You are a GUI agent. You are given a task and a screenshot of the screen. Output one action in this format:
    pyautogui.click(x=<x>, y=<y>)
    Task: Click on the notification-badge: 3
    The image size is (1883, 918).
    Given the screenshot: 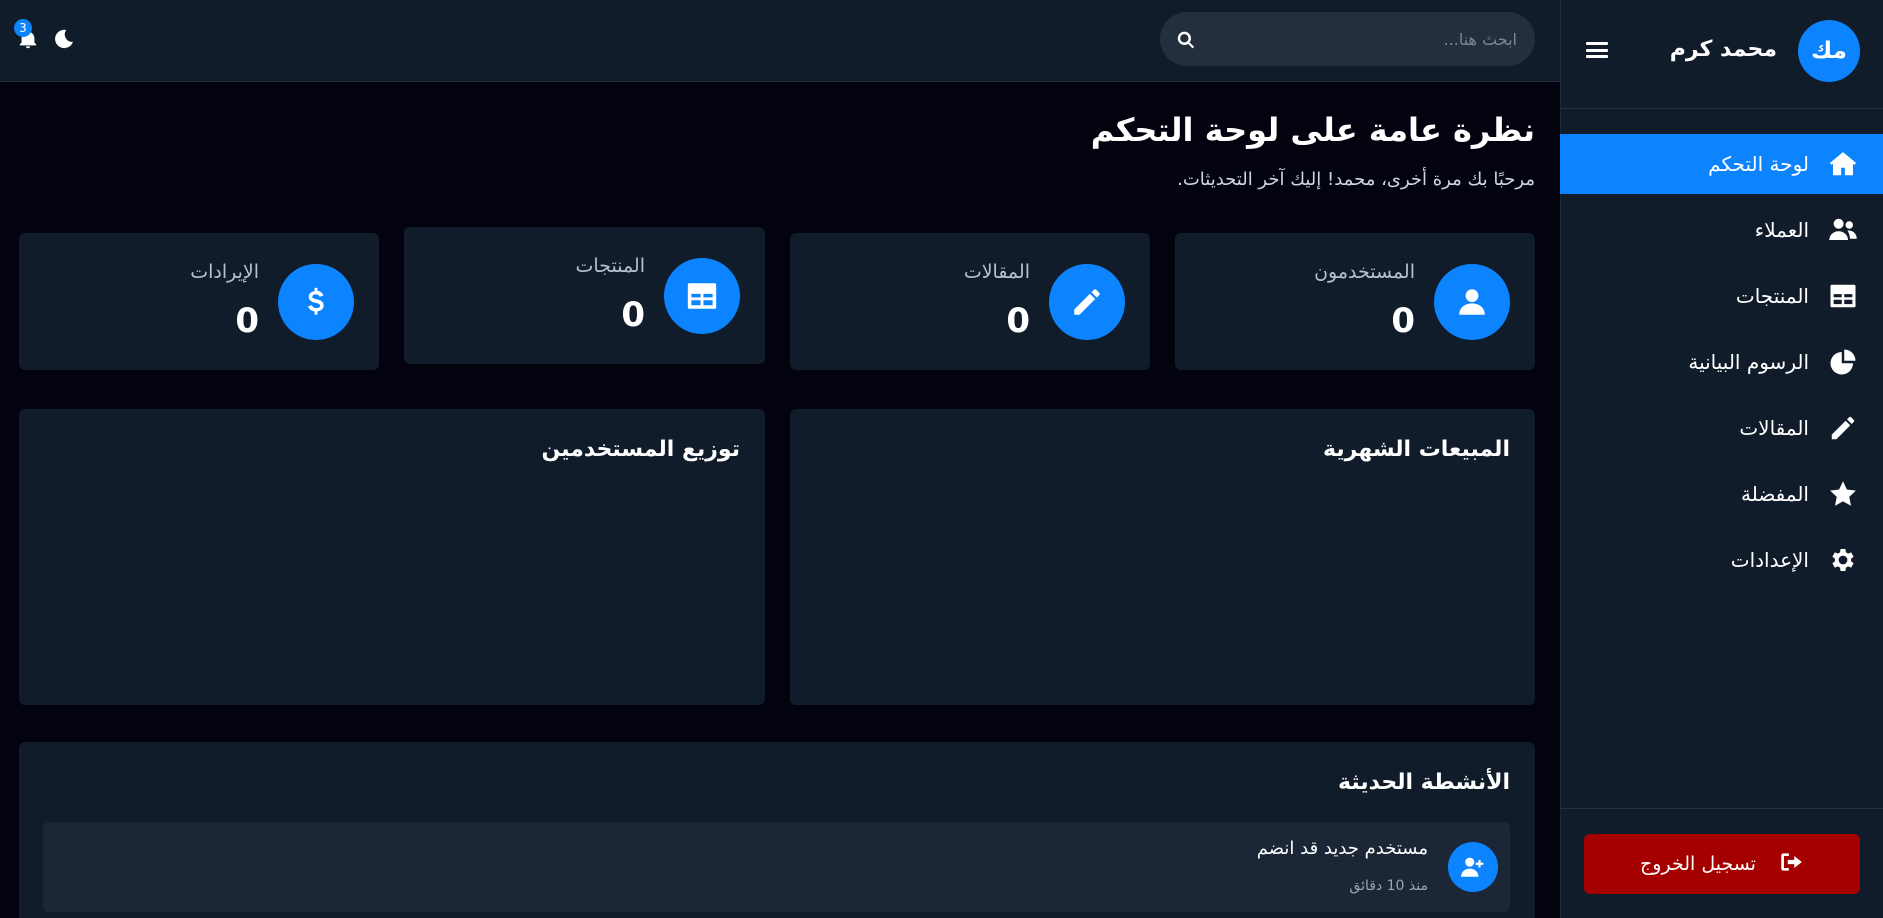 What is the action you would take?
    pyautogui.click(x=23, y=28)
    